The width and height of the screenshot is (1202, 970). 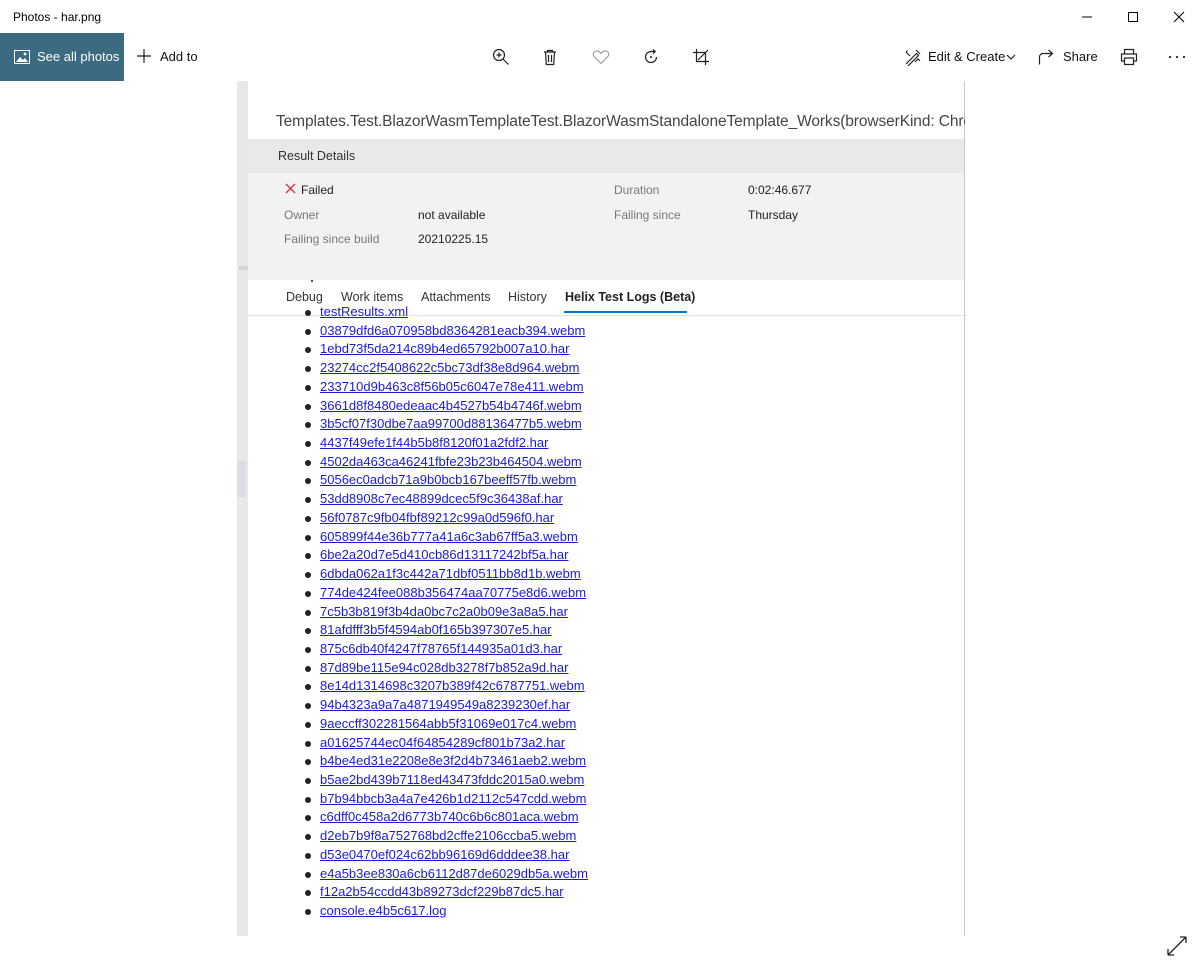 I want to click on edit-create-button: Edit & Create, so click(x=960, y=57).